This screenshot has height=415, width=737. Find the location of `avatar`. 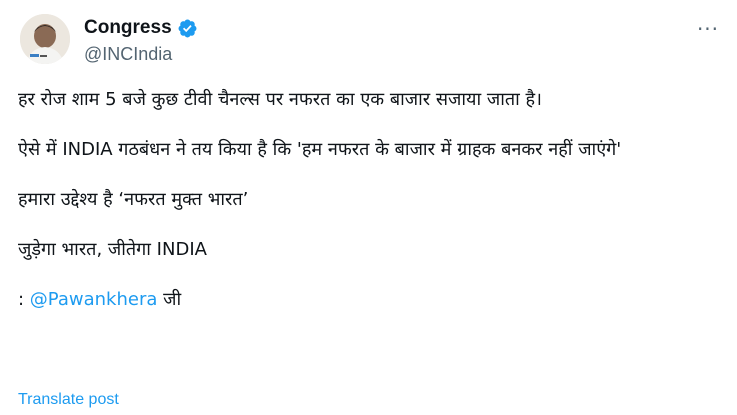

avatar is located at coordinates (45, 39).